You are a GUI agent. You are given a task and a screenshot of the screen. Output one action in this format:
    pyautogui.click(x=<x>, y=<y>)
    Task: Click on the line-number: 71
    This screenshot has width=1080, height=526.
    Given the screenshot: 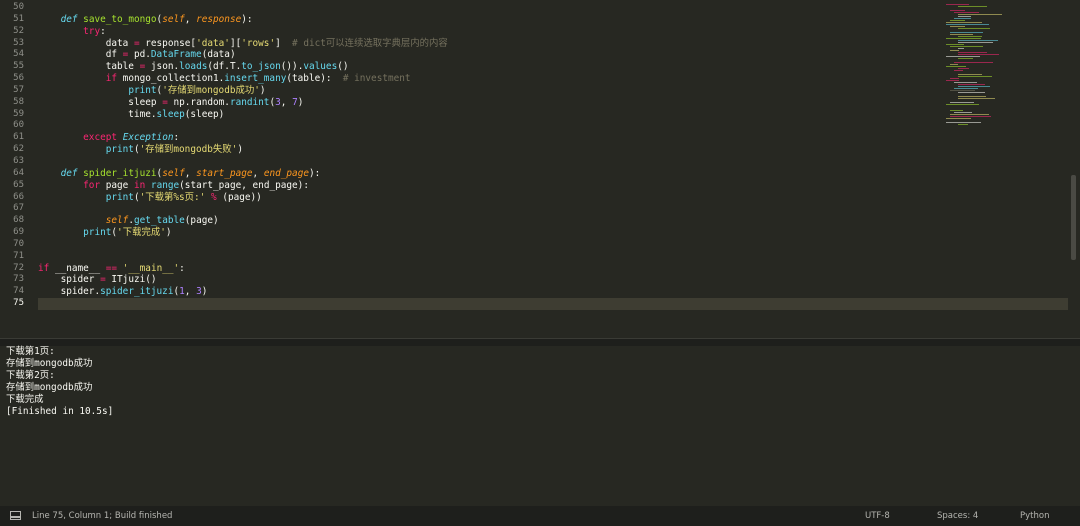 What is the action you would take?
    pyautogui.click(x=18, y=255)
    